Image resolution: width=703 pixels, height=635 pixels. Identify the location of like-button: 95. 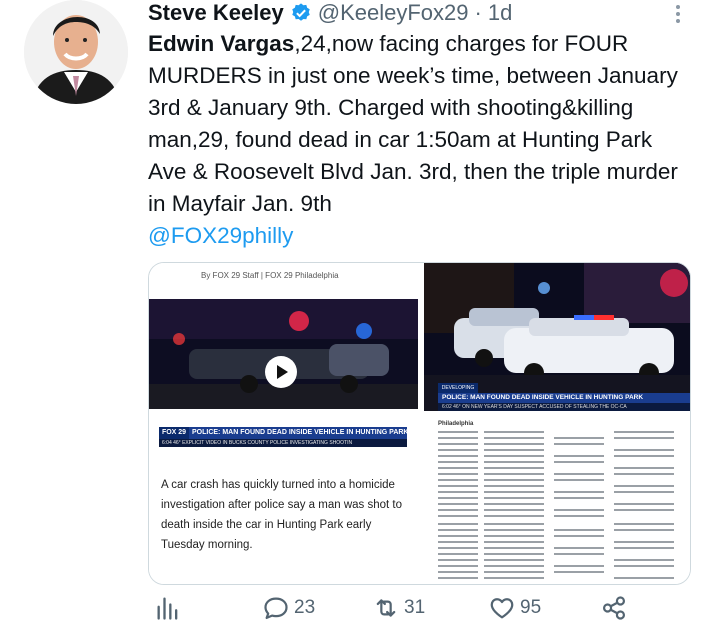
(514, 608).